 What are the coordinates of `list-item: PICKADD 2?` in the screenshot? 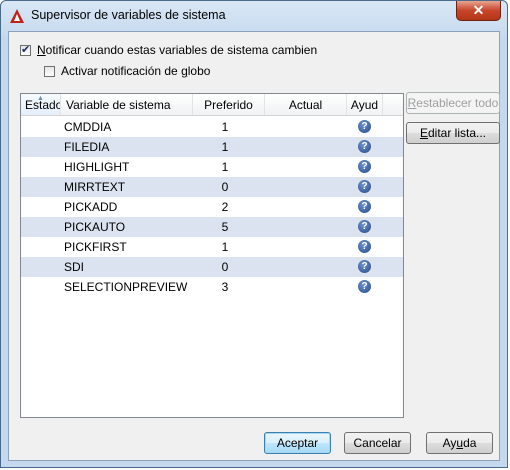 It's located at (212, 207).